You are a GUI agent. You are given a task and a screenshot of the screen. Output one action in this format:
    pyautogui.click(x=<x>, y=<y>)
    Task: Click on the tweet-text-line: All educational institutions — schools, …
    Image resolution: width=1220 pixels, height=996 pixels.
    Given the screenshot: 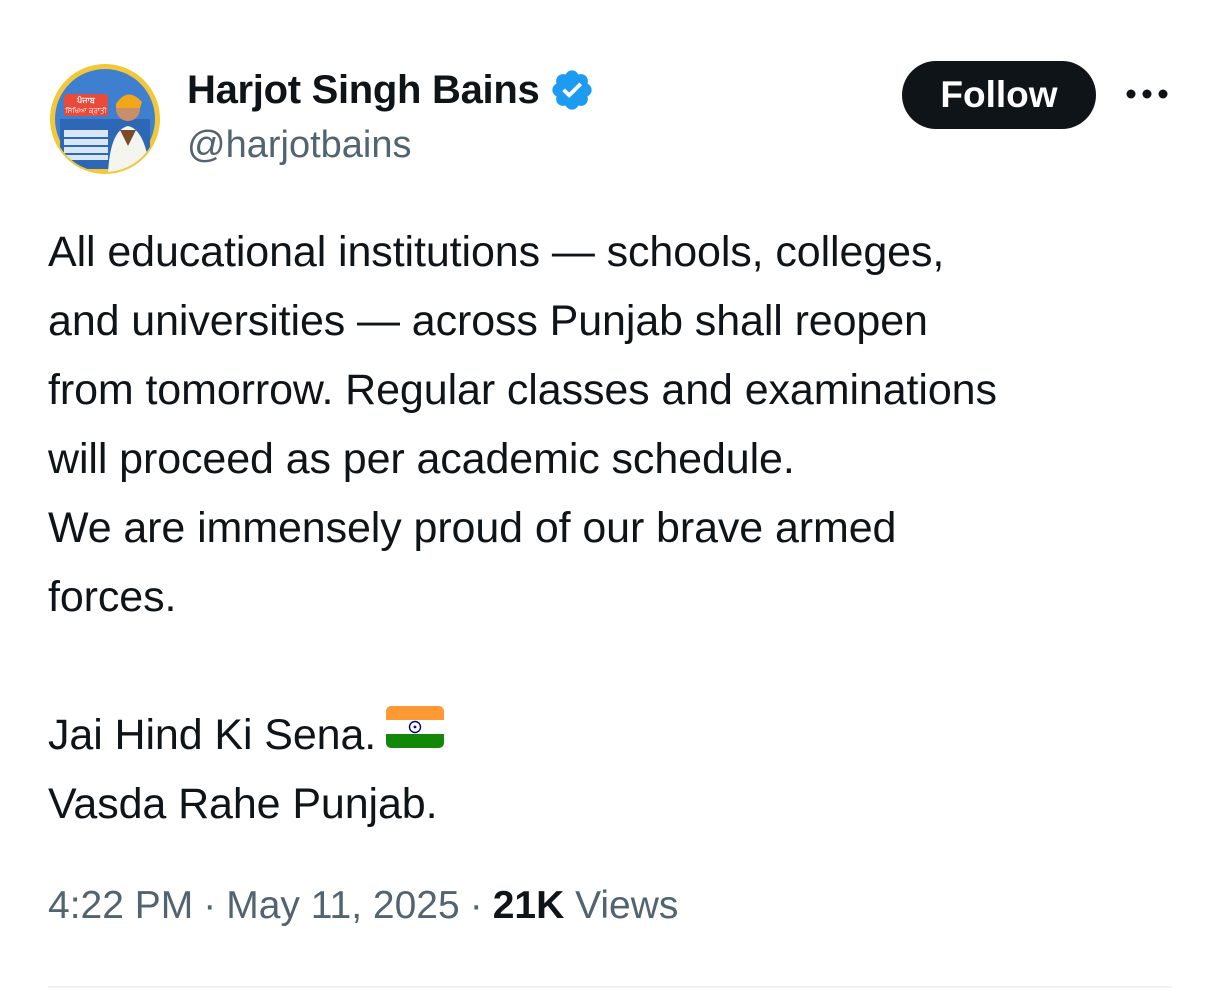 What is the action you would take?
    pyautogui.click(x=496, y=252)
    